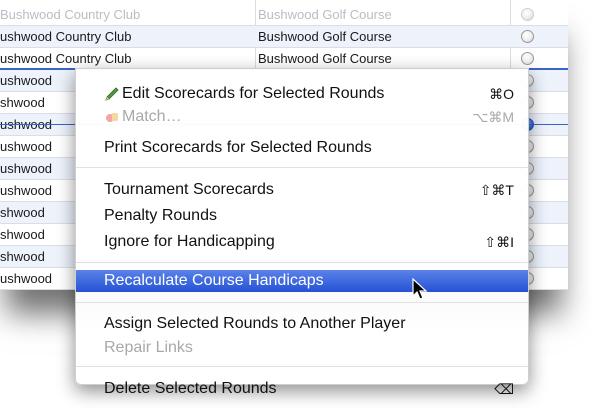 This screenshot has height=409, width=591. What do you see at coordinates (493, 117) in the screenshot?
I see `menu-shortcut: ⌥⌘M` at bounding box center [493, 117].